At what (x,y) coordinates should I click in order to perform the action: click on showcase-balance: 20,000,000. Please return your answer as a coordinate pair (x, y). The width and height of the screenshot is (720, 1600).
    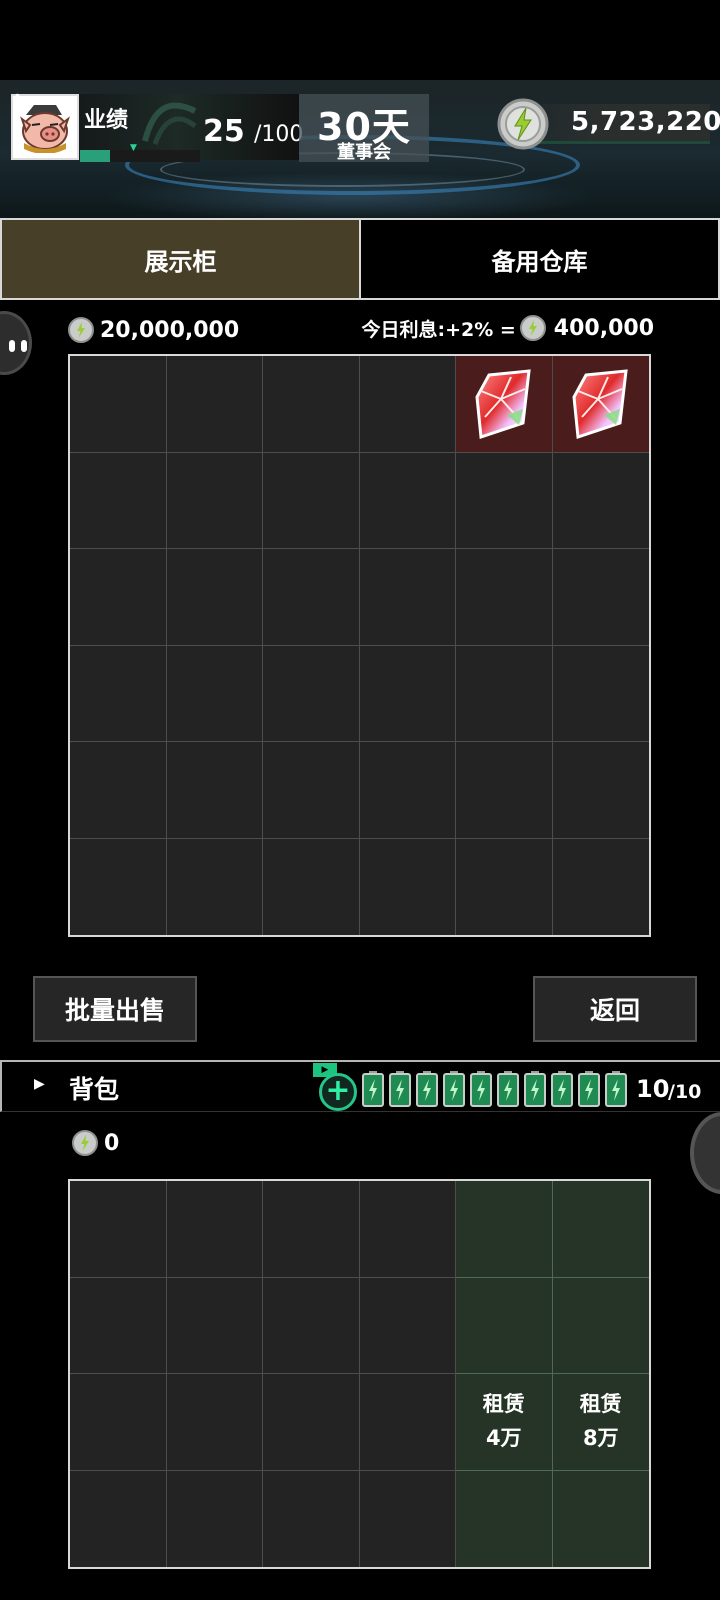
    Looking at the image, I should click on (153, 330).